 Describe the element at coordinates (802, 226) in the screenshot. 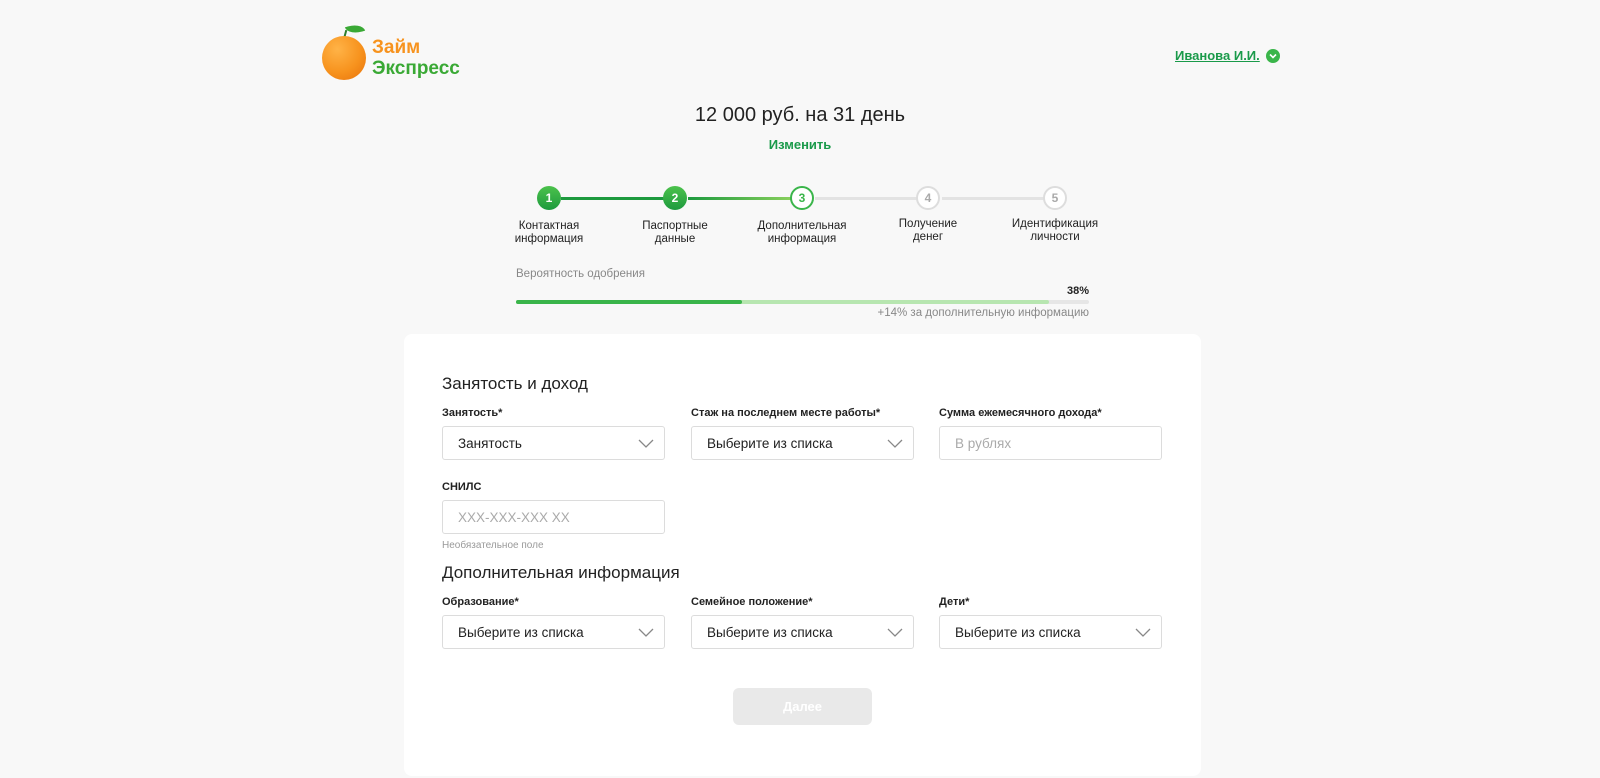

I see `step-3-label-line1: Дополнительная` at that location.